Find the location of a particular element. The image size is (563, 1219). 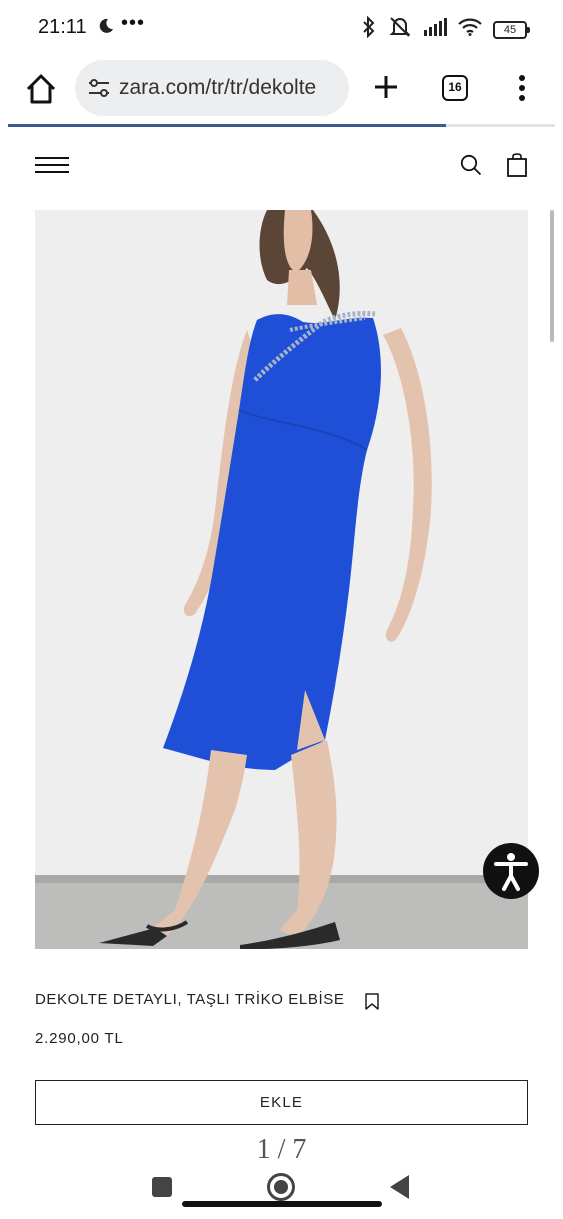

battery-icon: 45 is located at coordinates (511, 29).